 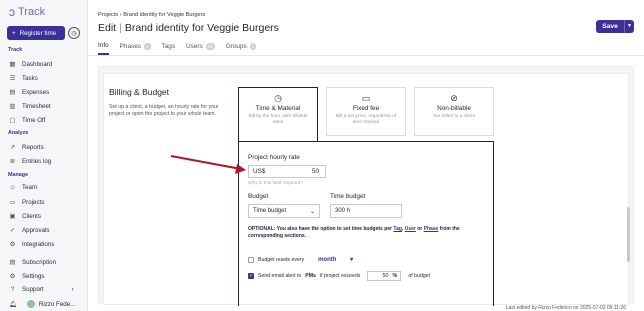 What do you see at coordinates (287, 171) in the screenshot?
I see `hourly-rate-input: US$ 50` at bounding box center [287, 171].